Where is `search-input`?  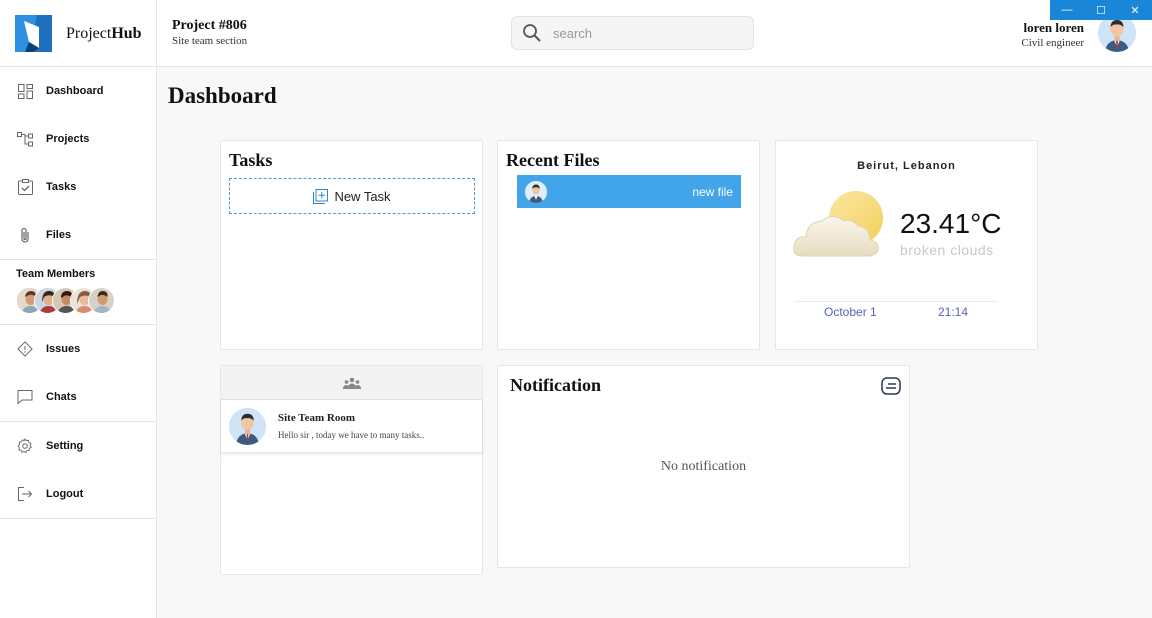 search-input is located at coordinates (643, 33).